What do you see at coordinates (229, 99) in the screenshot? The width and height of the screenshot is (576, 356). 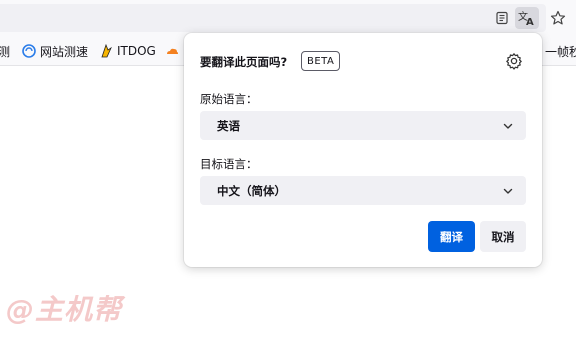 I see `source-language-label: 原始语言：` at bounding box center [229, 99].